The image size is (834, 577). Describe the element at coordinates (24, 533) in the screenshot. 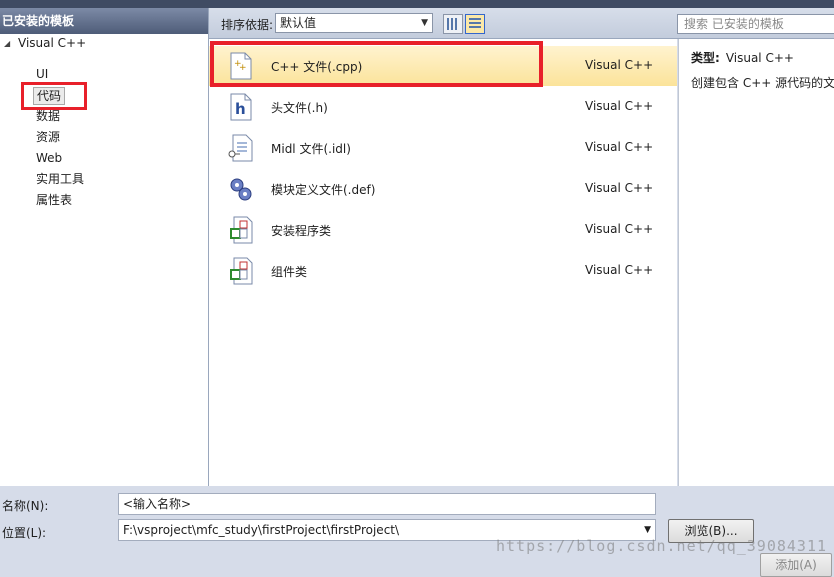

I see `location-label: 位置(L):` at that location.